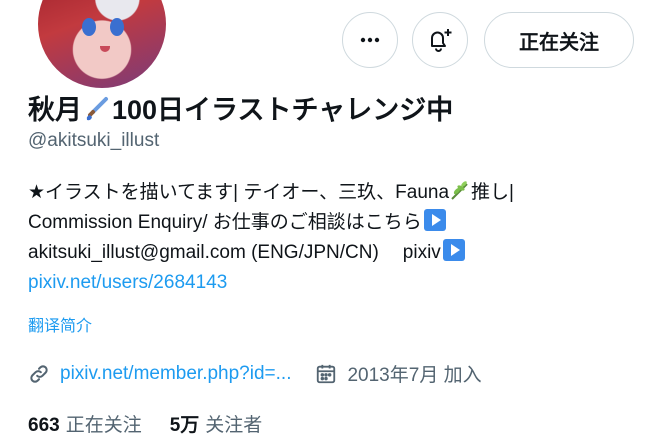 The image size is (660, 441). I want to click on bio-line-1-tail: 推し|, so click(492, 192).